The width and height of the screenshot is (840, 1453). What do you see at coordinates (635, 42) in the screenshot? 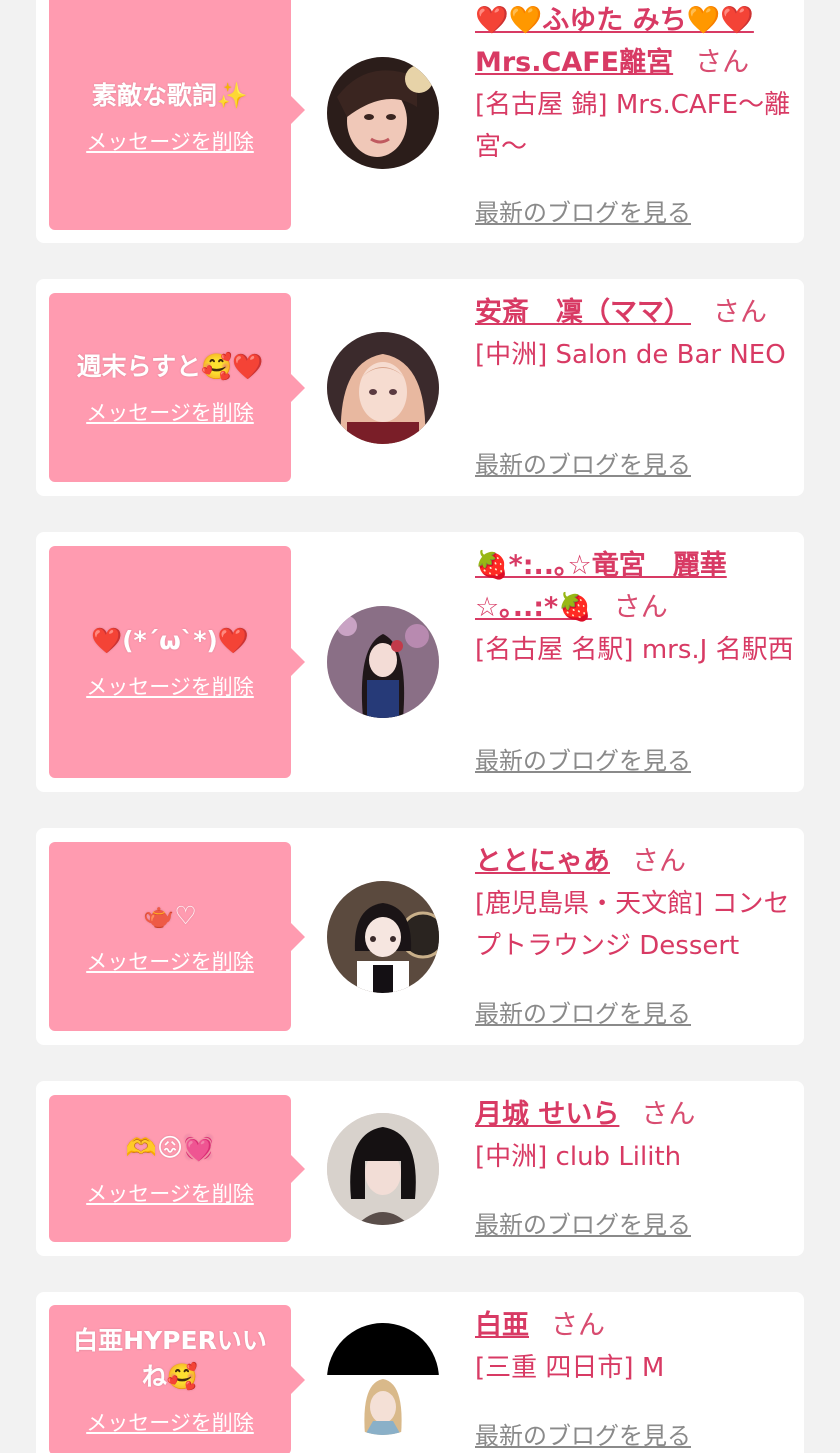
I see `name-line: ❤️🧡ふゆた みち🧡❤️ Mrs.CAFE離宮 さん` at bounding box center [635, 42].